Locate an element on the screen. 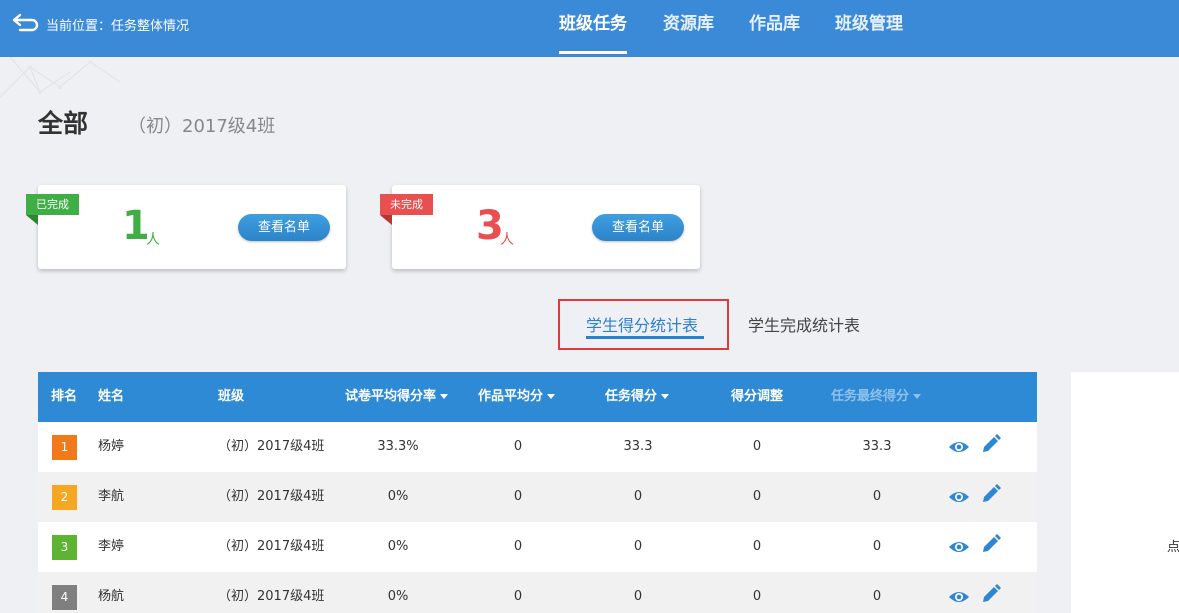  col-class: 班级 is located at coordinates (231, 396).